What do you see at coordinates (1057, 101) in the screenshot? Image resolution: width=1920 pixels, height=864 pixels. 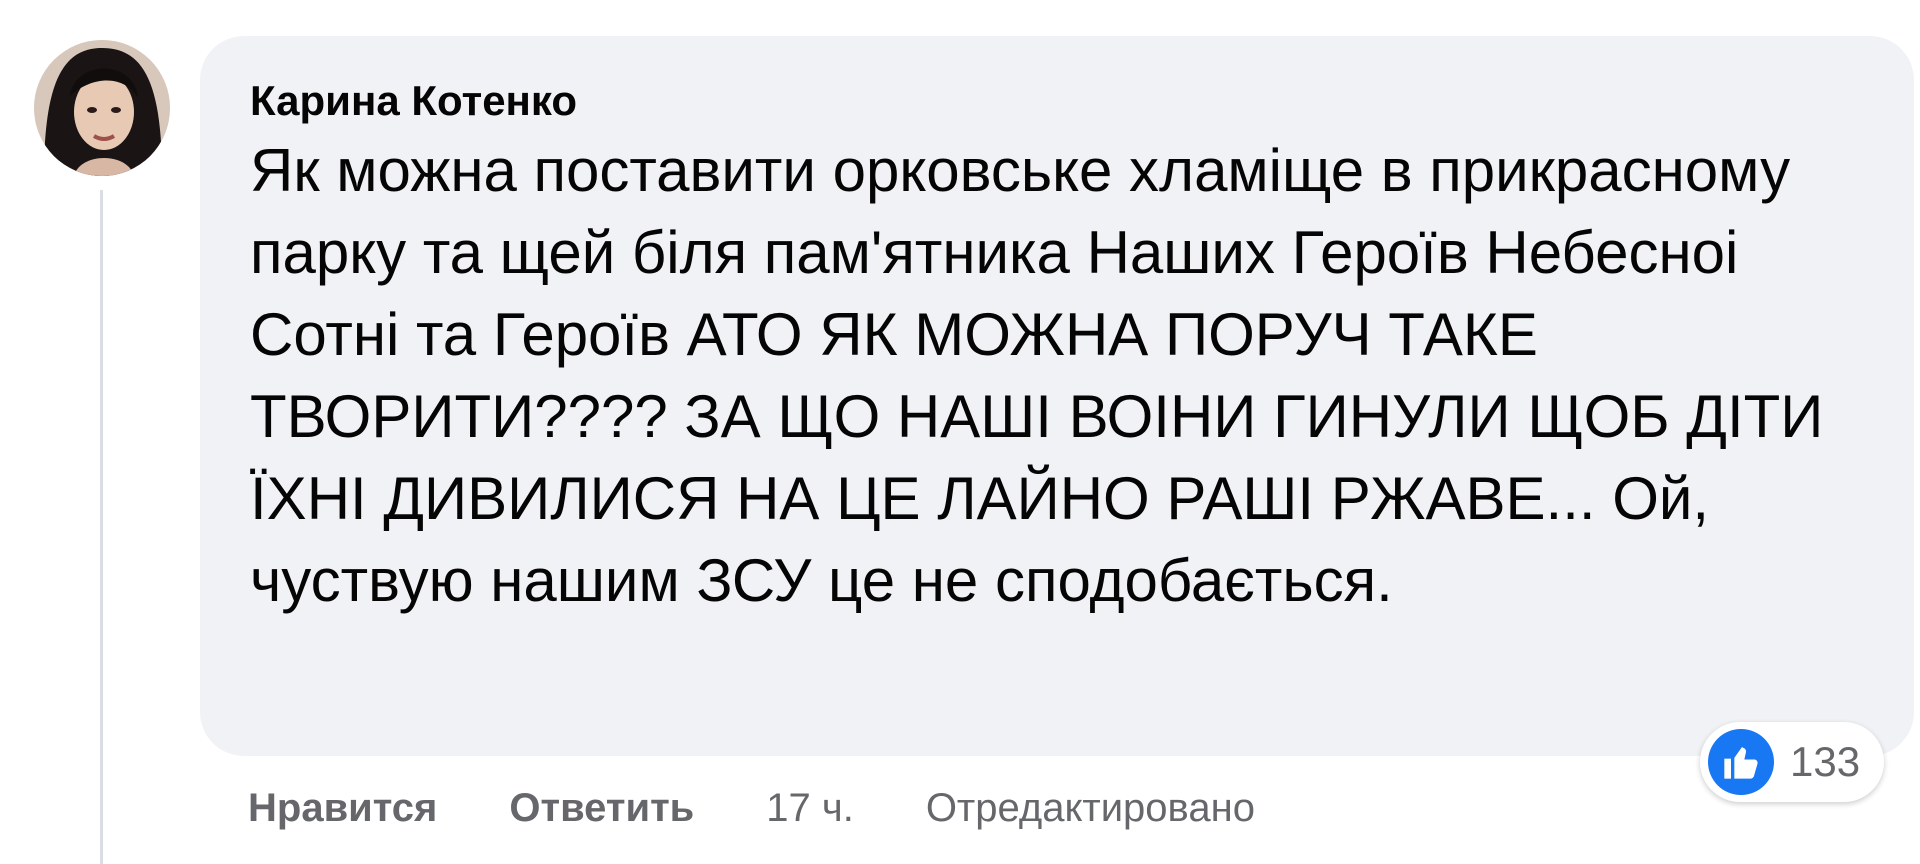 I see `comment-author: Карина Котенко` at bounding box center [1057, 101].